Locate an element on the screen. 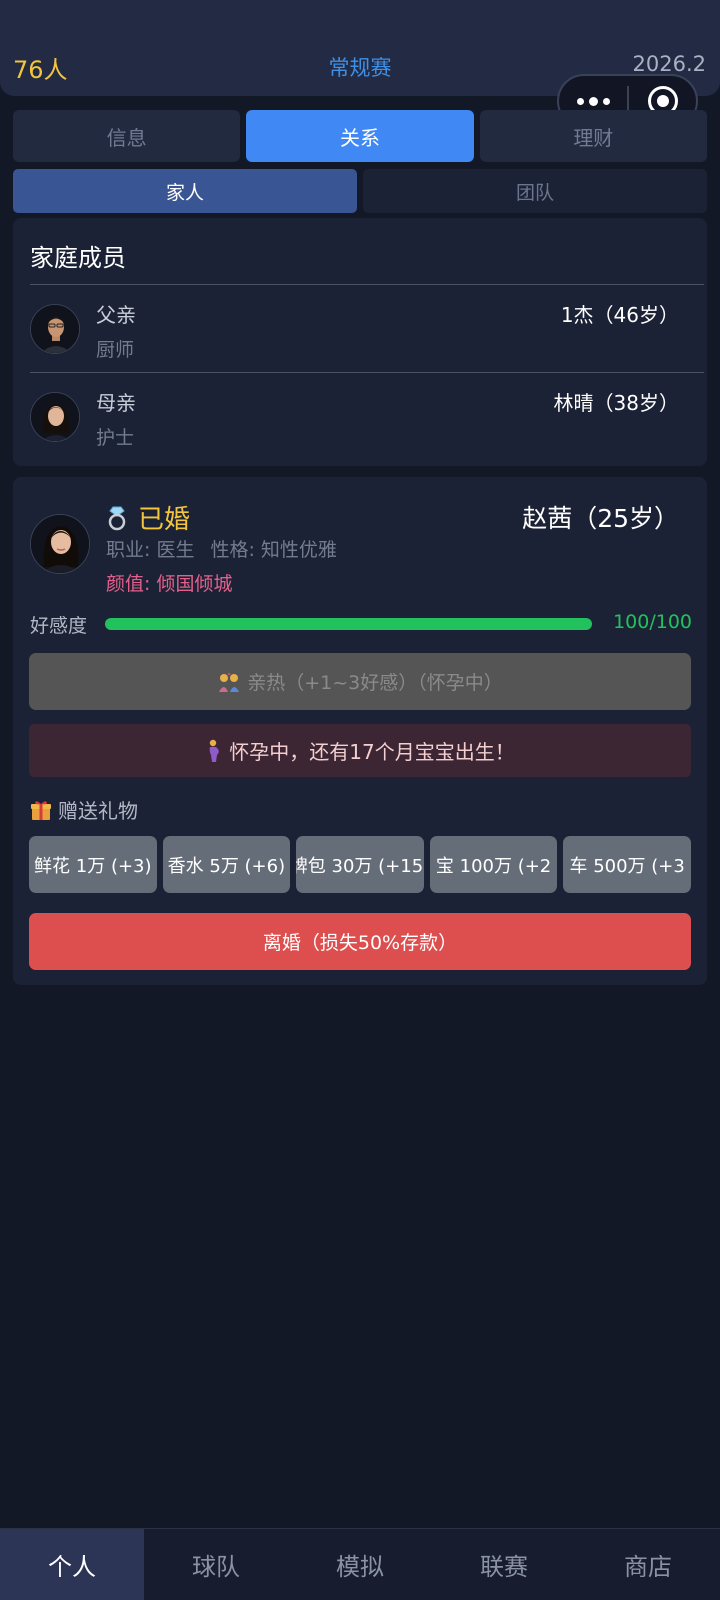 The height and width of the screenshot is (1600, 720). member-name-age: 1杰（46岁） is located at coordinates (619, 315).